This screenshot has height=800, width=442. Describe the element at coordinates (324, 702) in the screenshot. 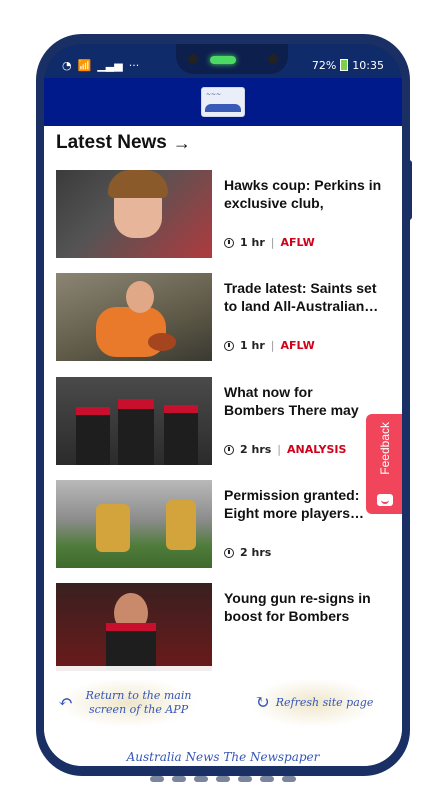

I see `refresh-label: Refresh site page` at that location.